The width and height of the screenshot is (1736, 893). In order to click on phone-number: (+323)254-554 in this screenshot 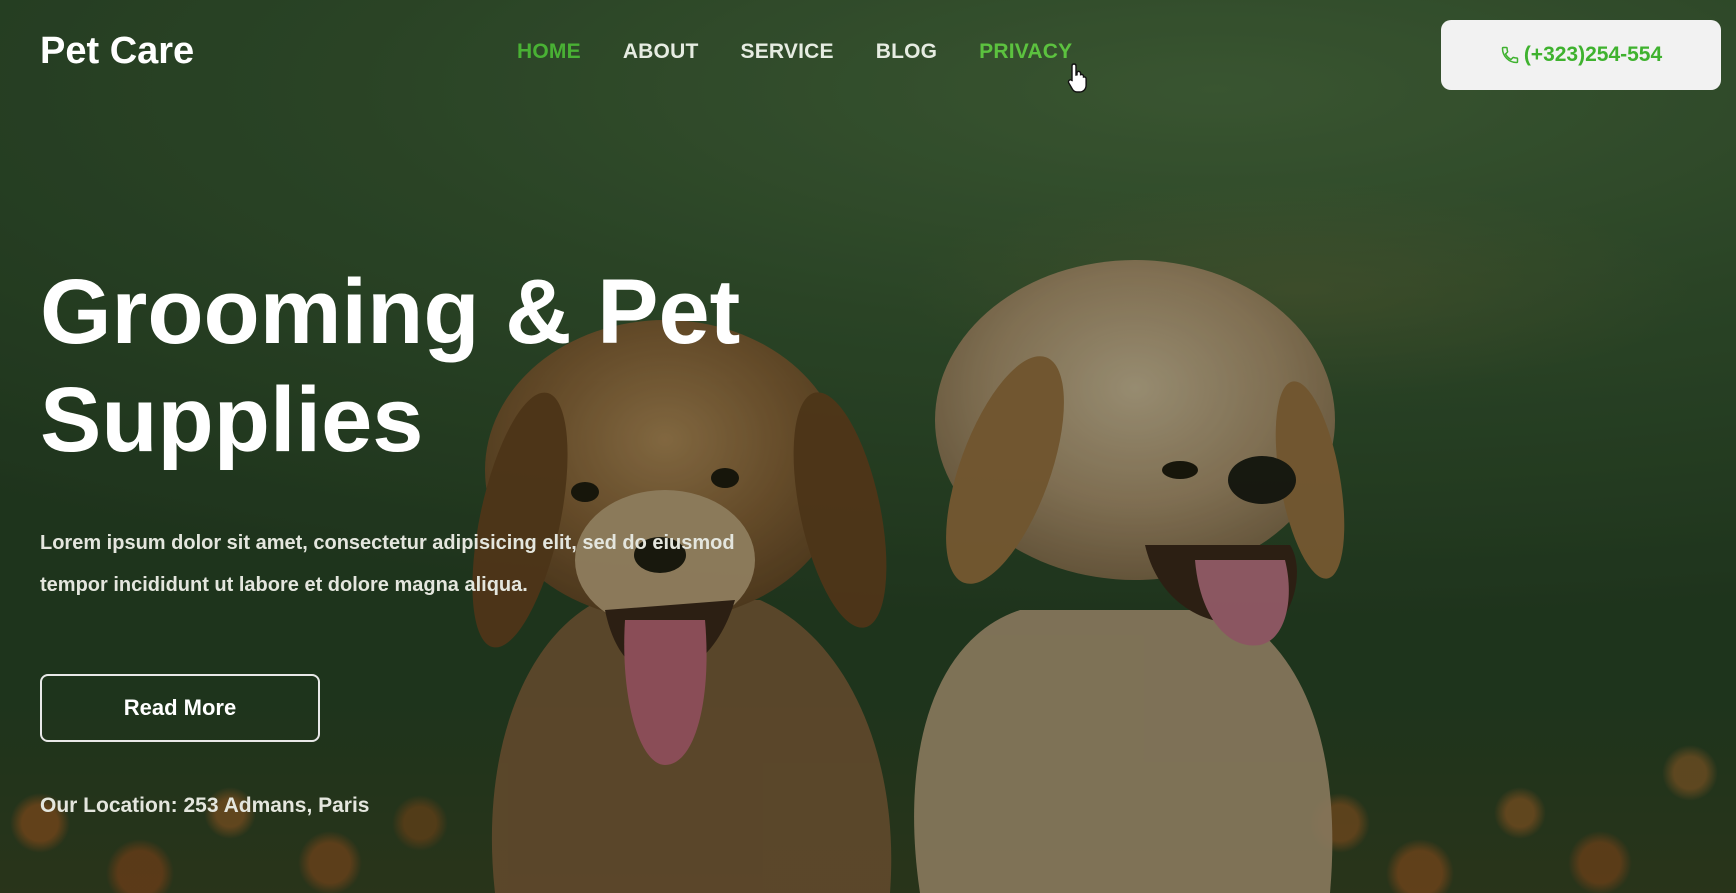, I will do `click(1593, 54)`.